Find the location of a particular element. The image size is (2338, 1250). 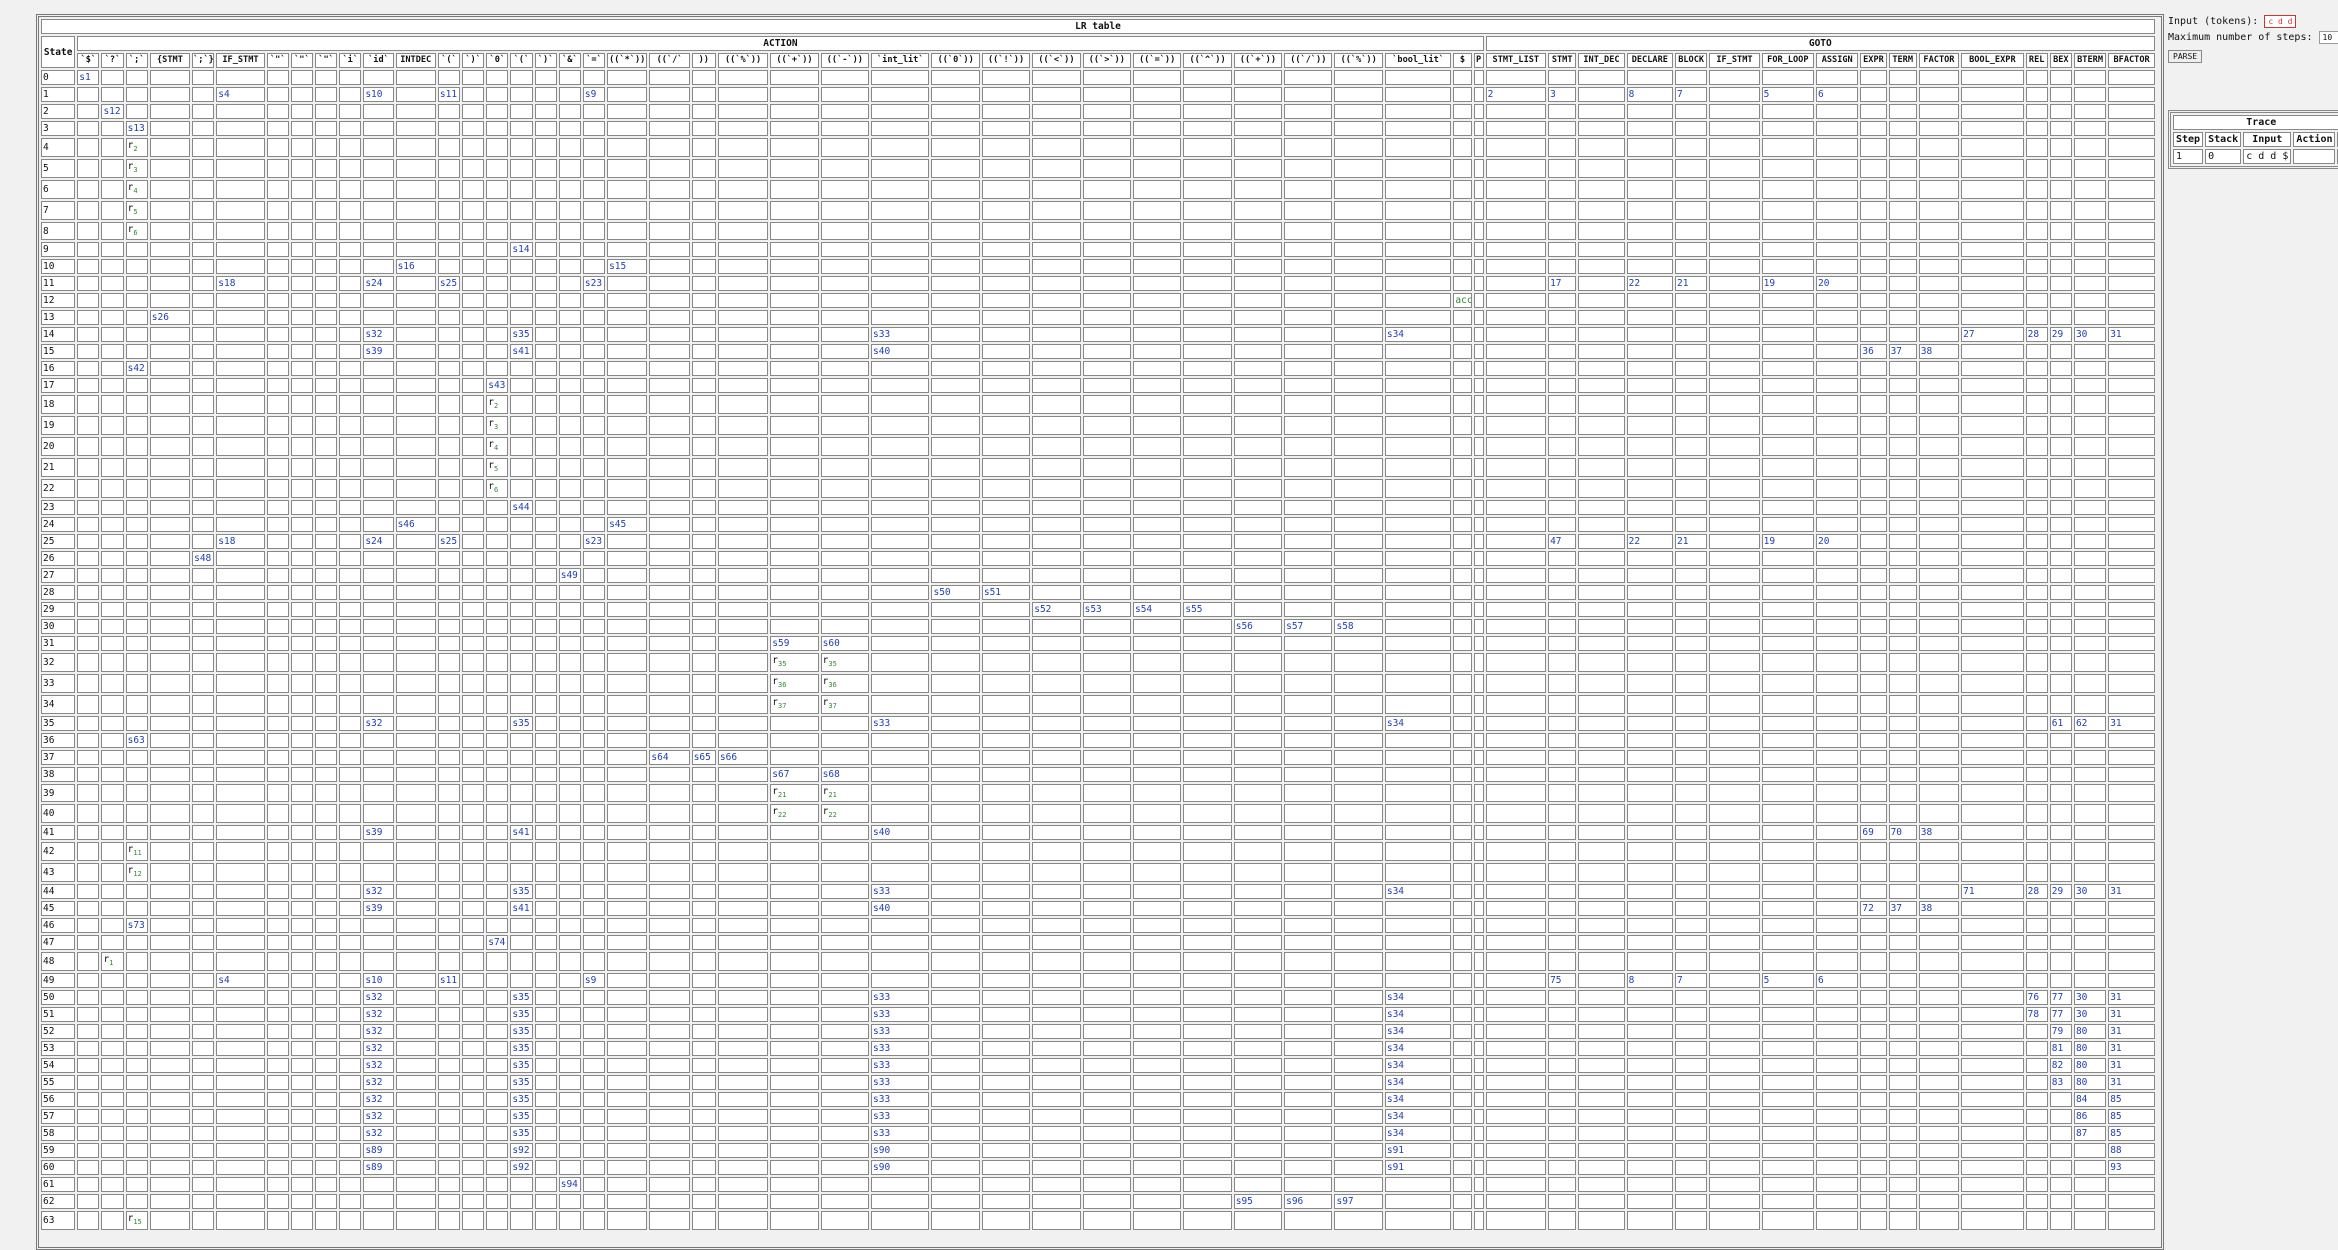

input-tokens-field: c d d is located at coordinates (2280, 21).